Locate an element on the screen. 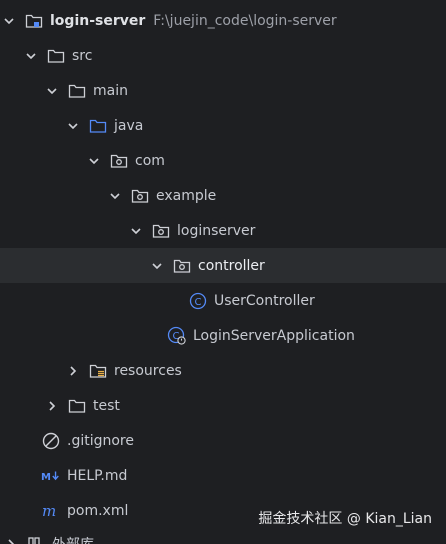 This screenshot has width=446, height=544. tree-item-test: test is located at coordinates (223, 405).